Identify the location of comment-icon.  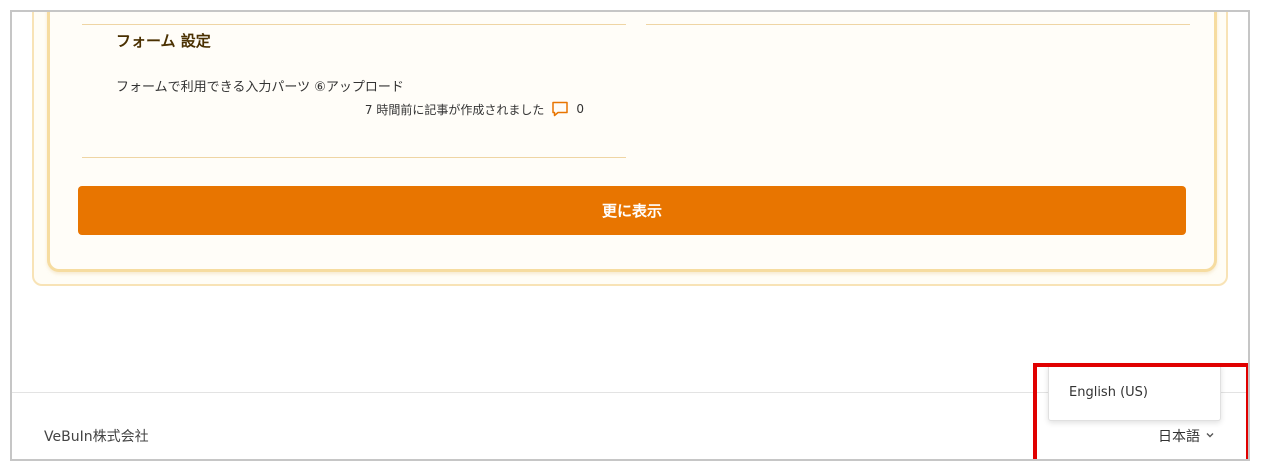
(560, 109).